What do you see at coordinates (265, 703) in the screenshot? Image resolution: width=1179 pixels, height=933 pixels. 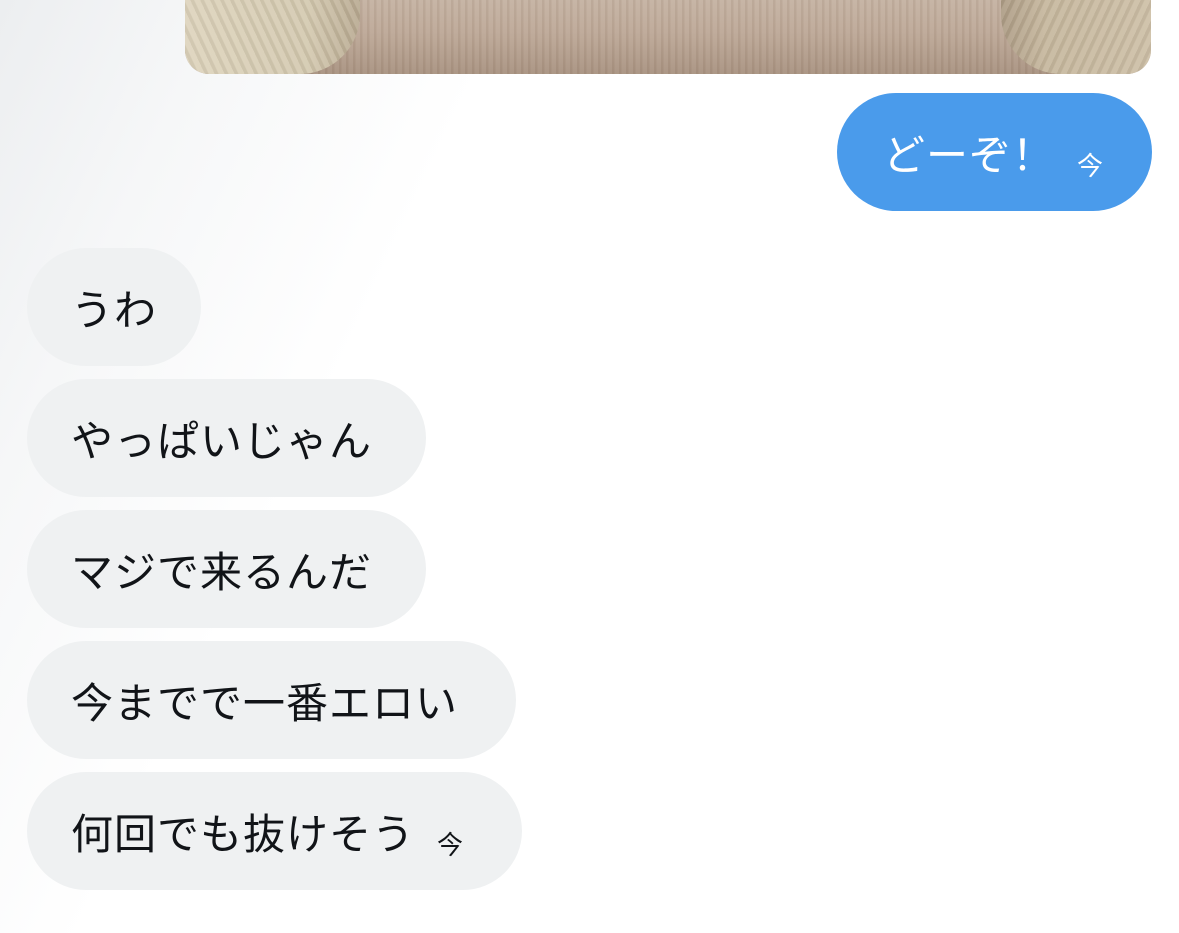 I see `message-text: 今までで一番エロい` at bounding box center [265, 703].